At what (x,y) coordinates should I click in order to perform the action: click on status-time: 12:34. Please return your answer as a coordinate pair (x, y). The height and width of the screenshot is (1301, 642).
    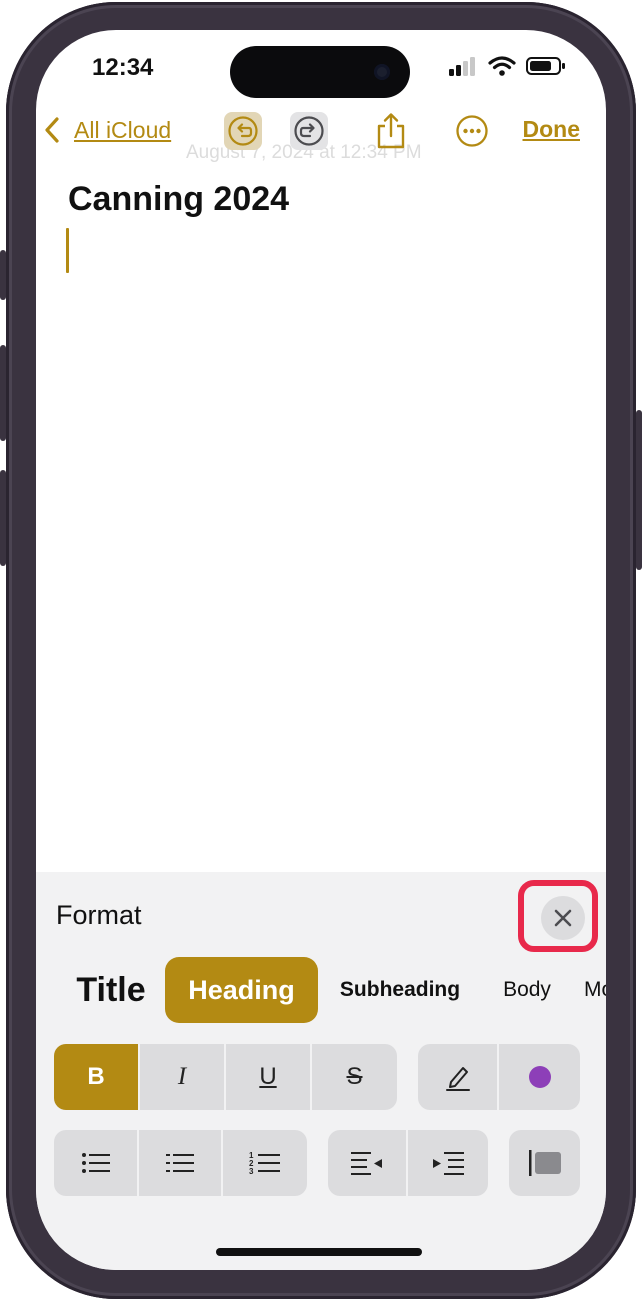
    Looking at the image, I should click on (123, 67).